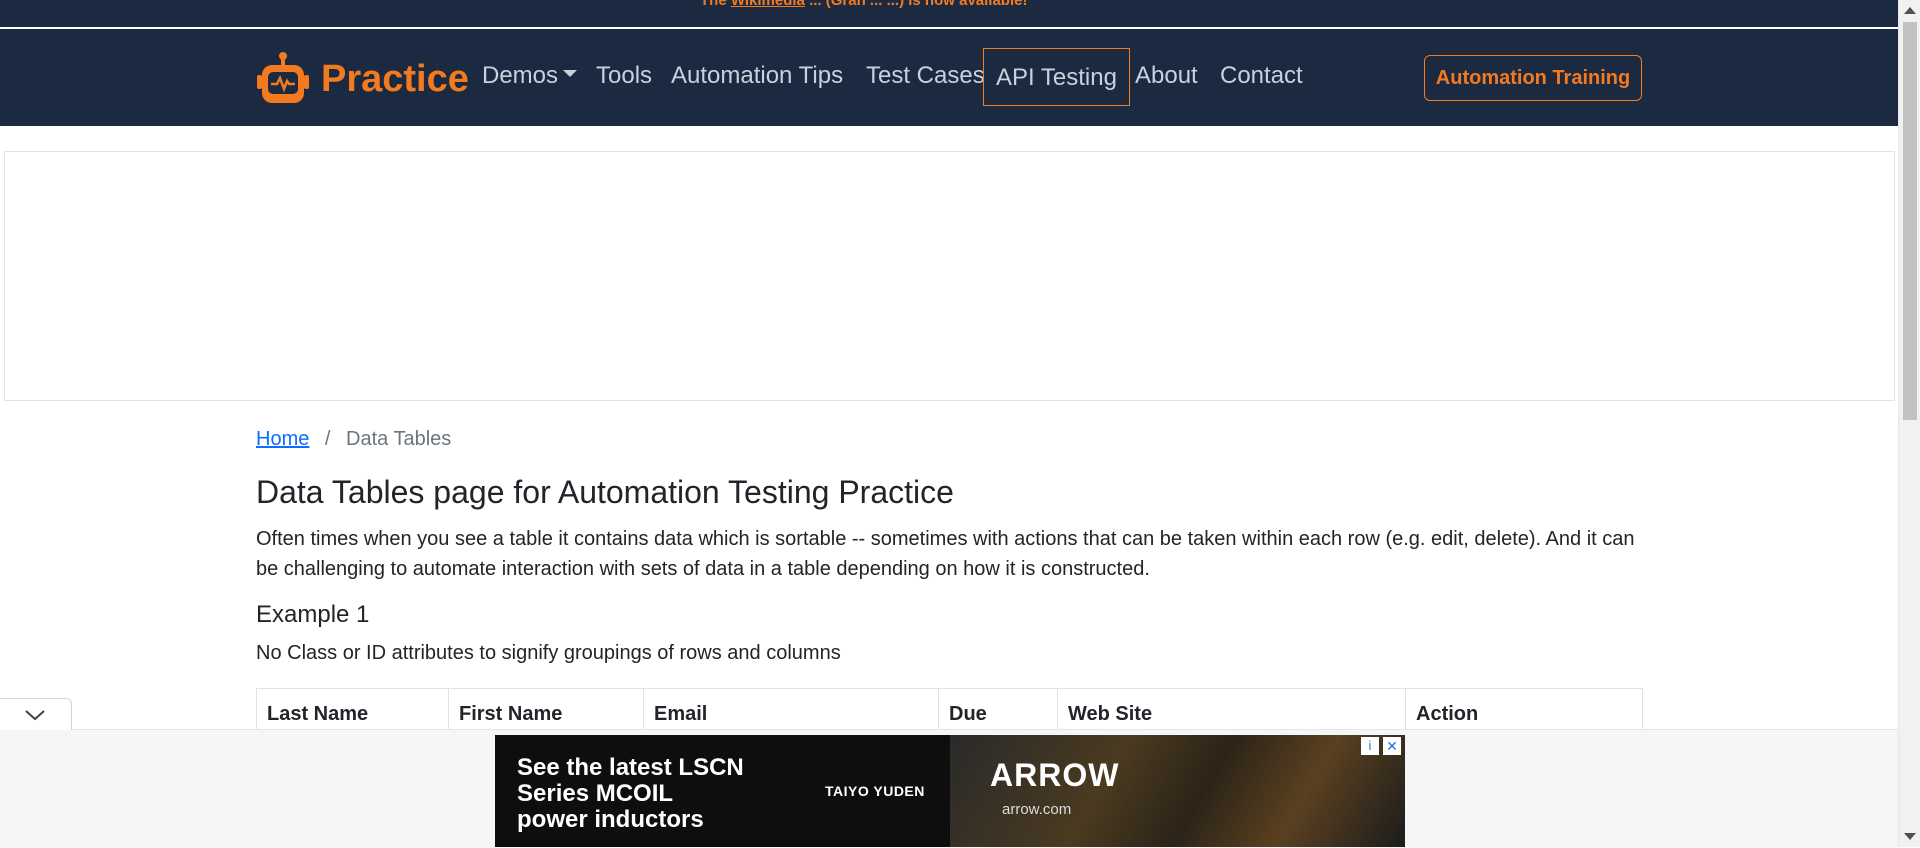 Image resolution: width=1920 pixels, height=848 pixels. Describe the element at coordinates (520, 75) in the screenshot. I see `nav-demos-label: Demos` at that location.